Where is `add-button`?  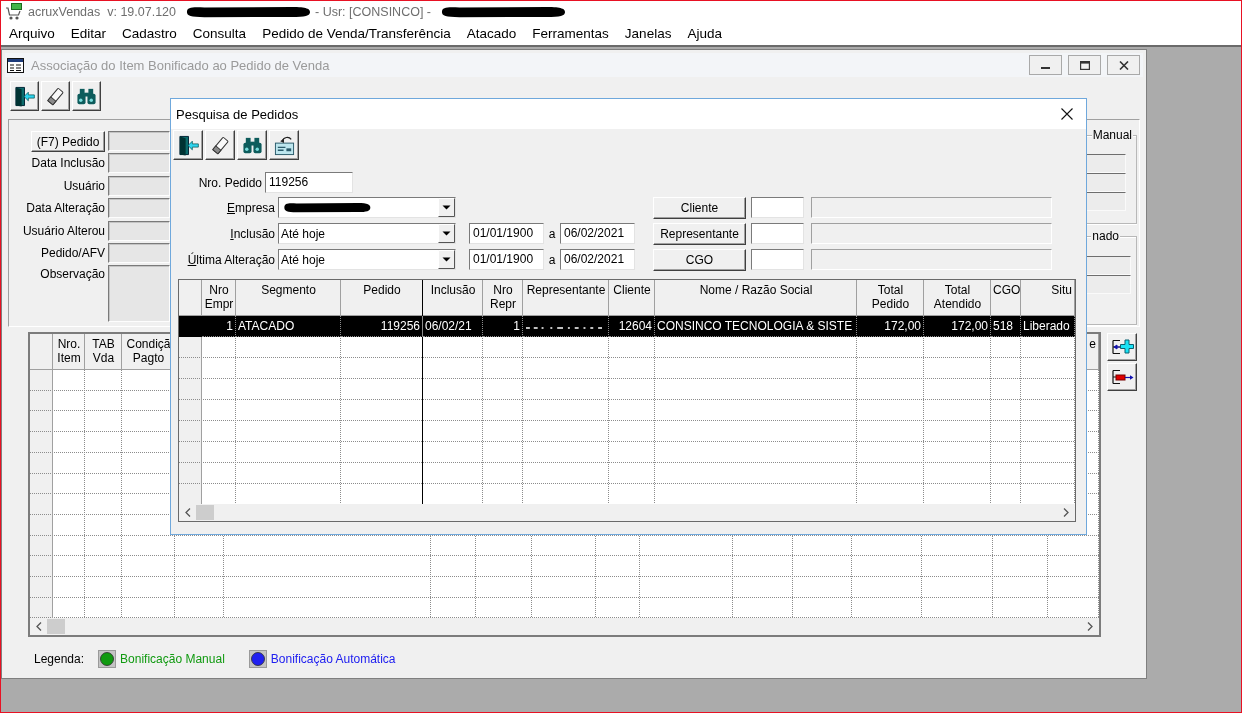 add-button is located at coordinates (1122, 347).